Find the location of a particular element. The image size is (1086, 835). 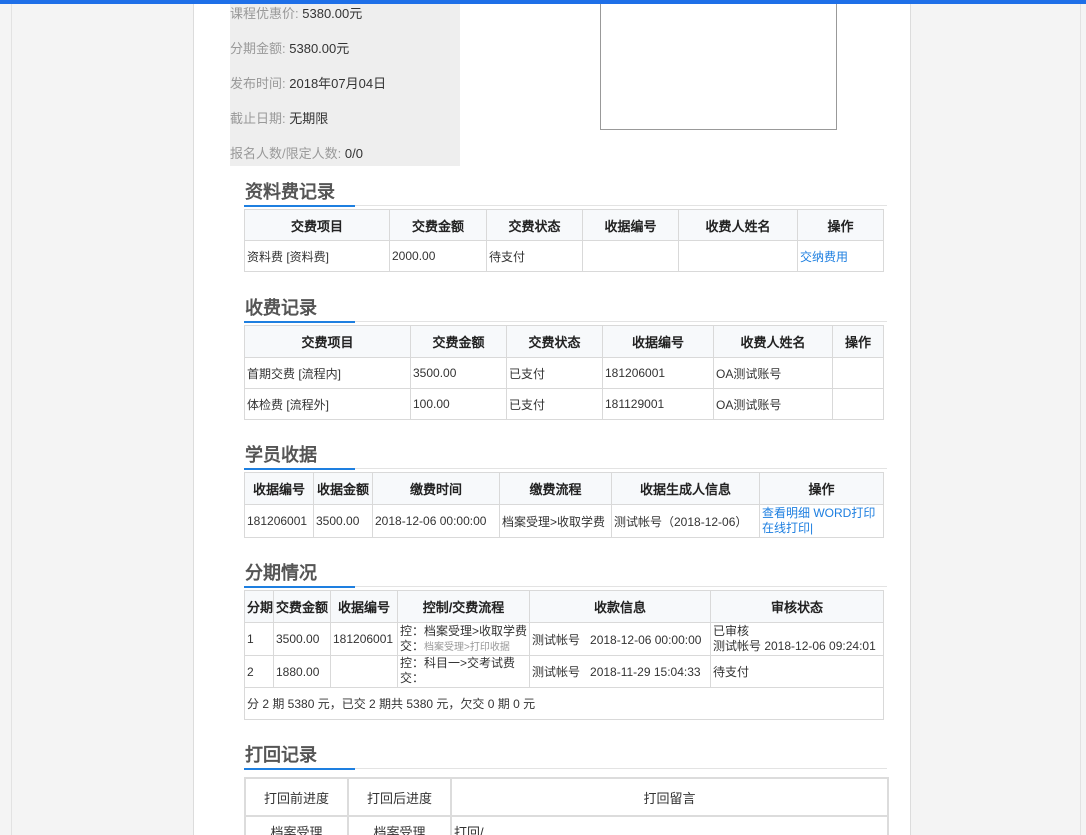

online-print-link: 在线打印| is located at coordinates (787, 528).